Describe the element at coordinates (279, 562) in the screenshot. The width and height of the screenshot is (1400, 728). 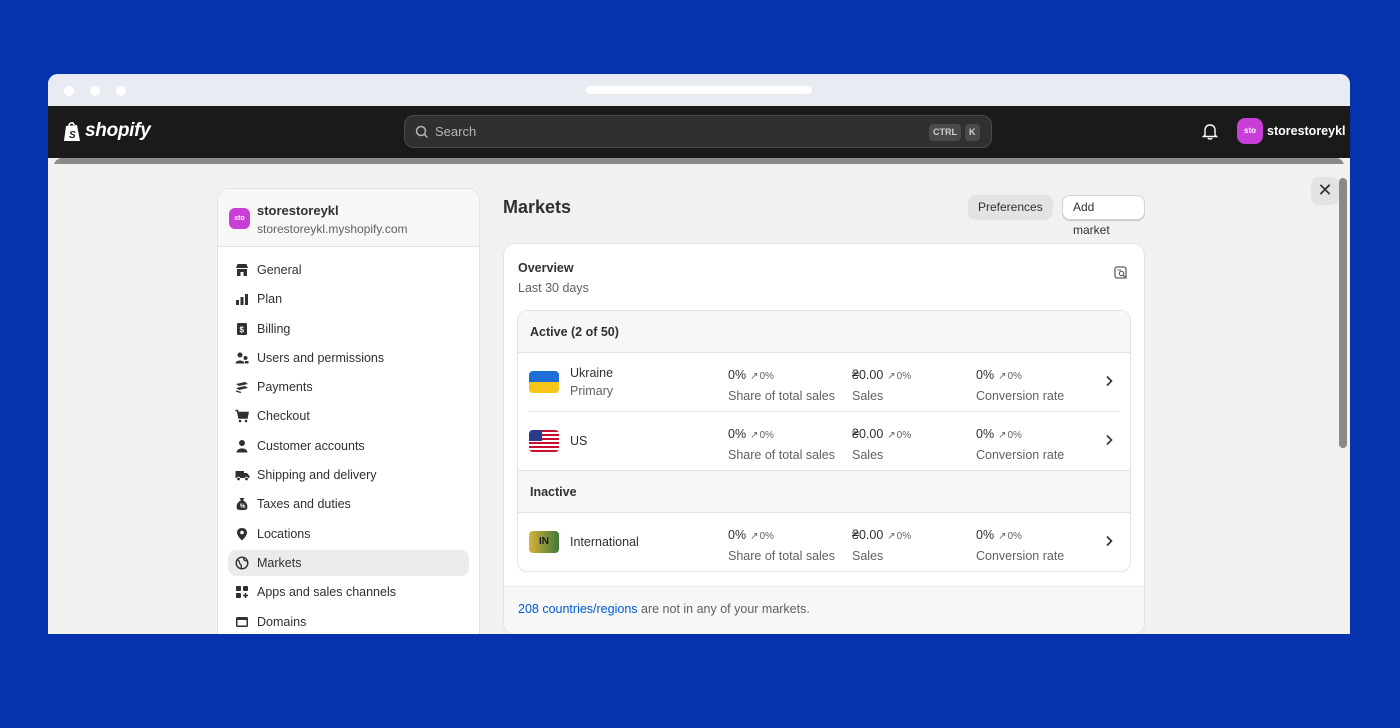
I see `sidebar-item-label: Markets` at that location.